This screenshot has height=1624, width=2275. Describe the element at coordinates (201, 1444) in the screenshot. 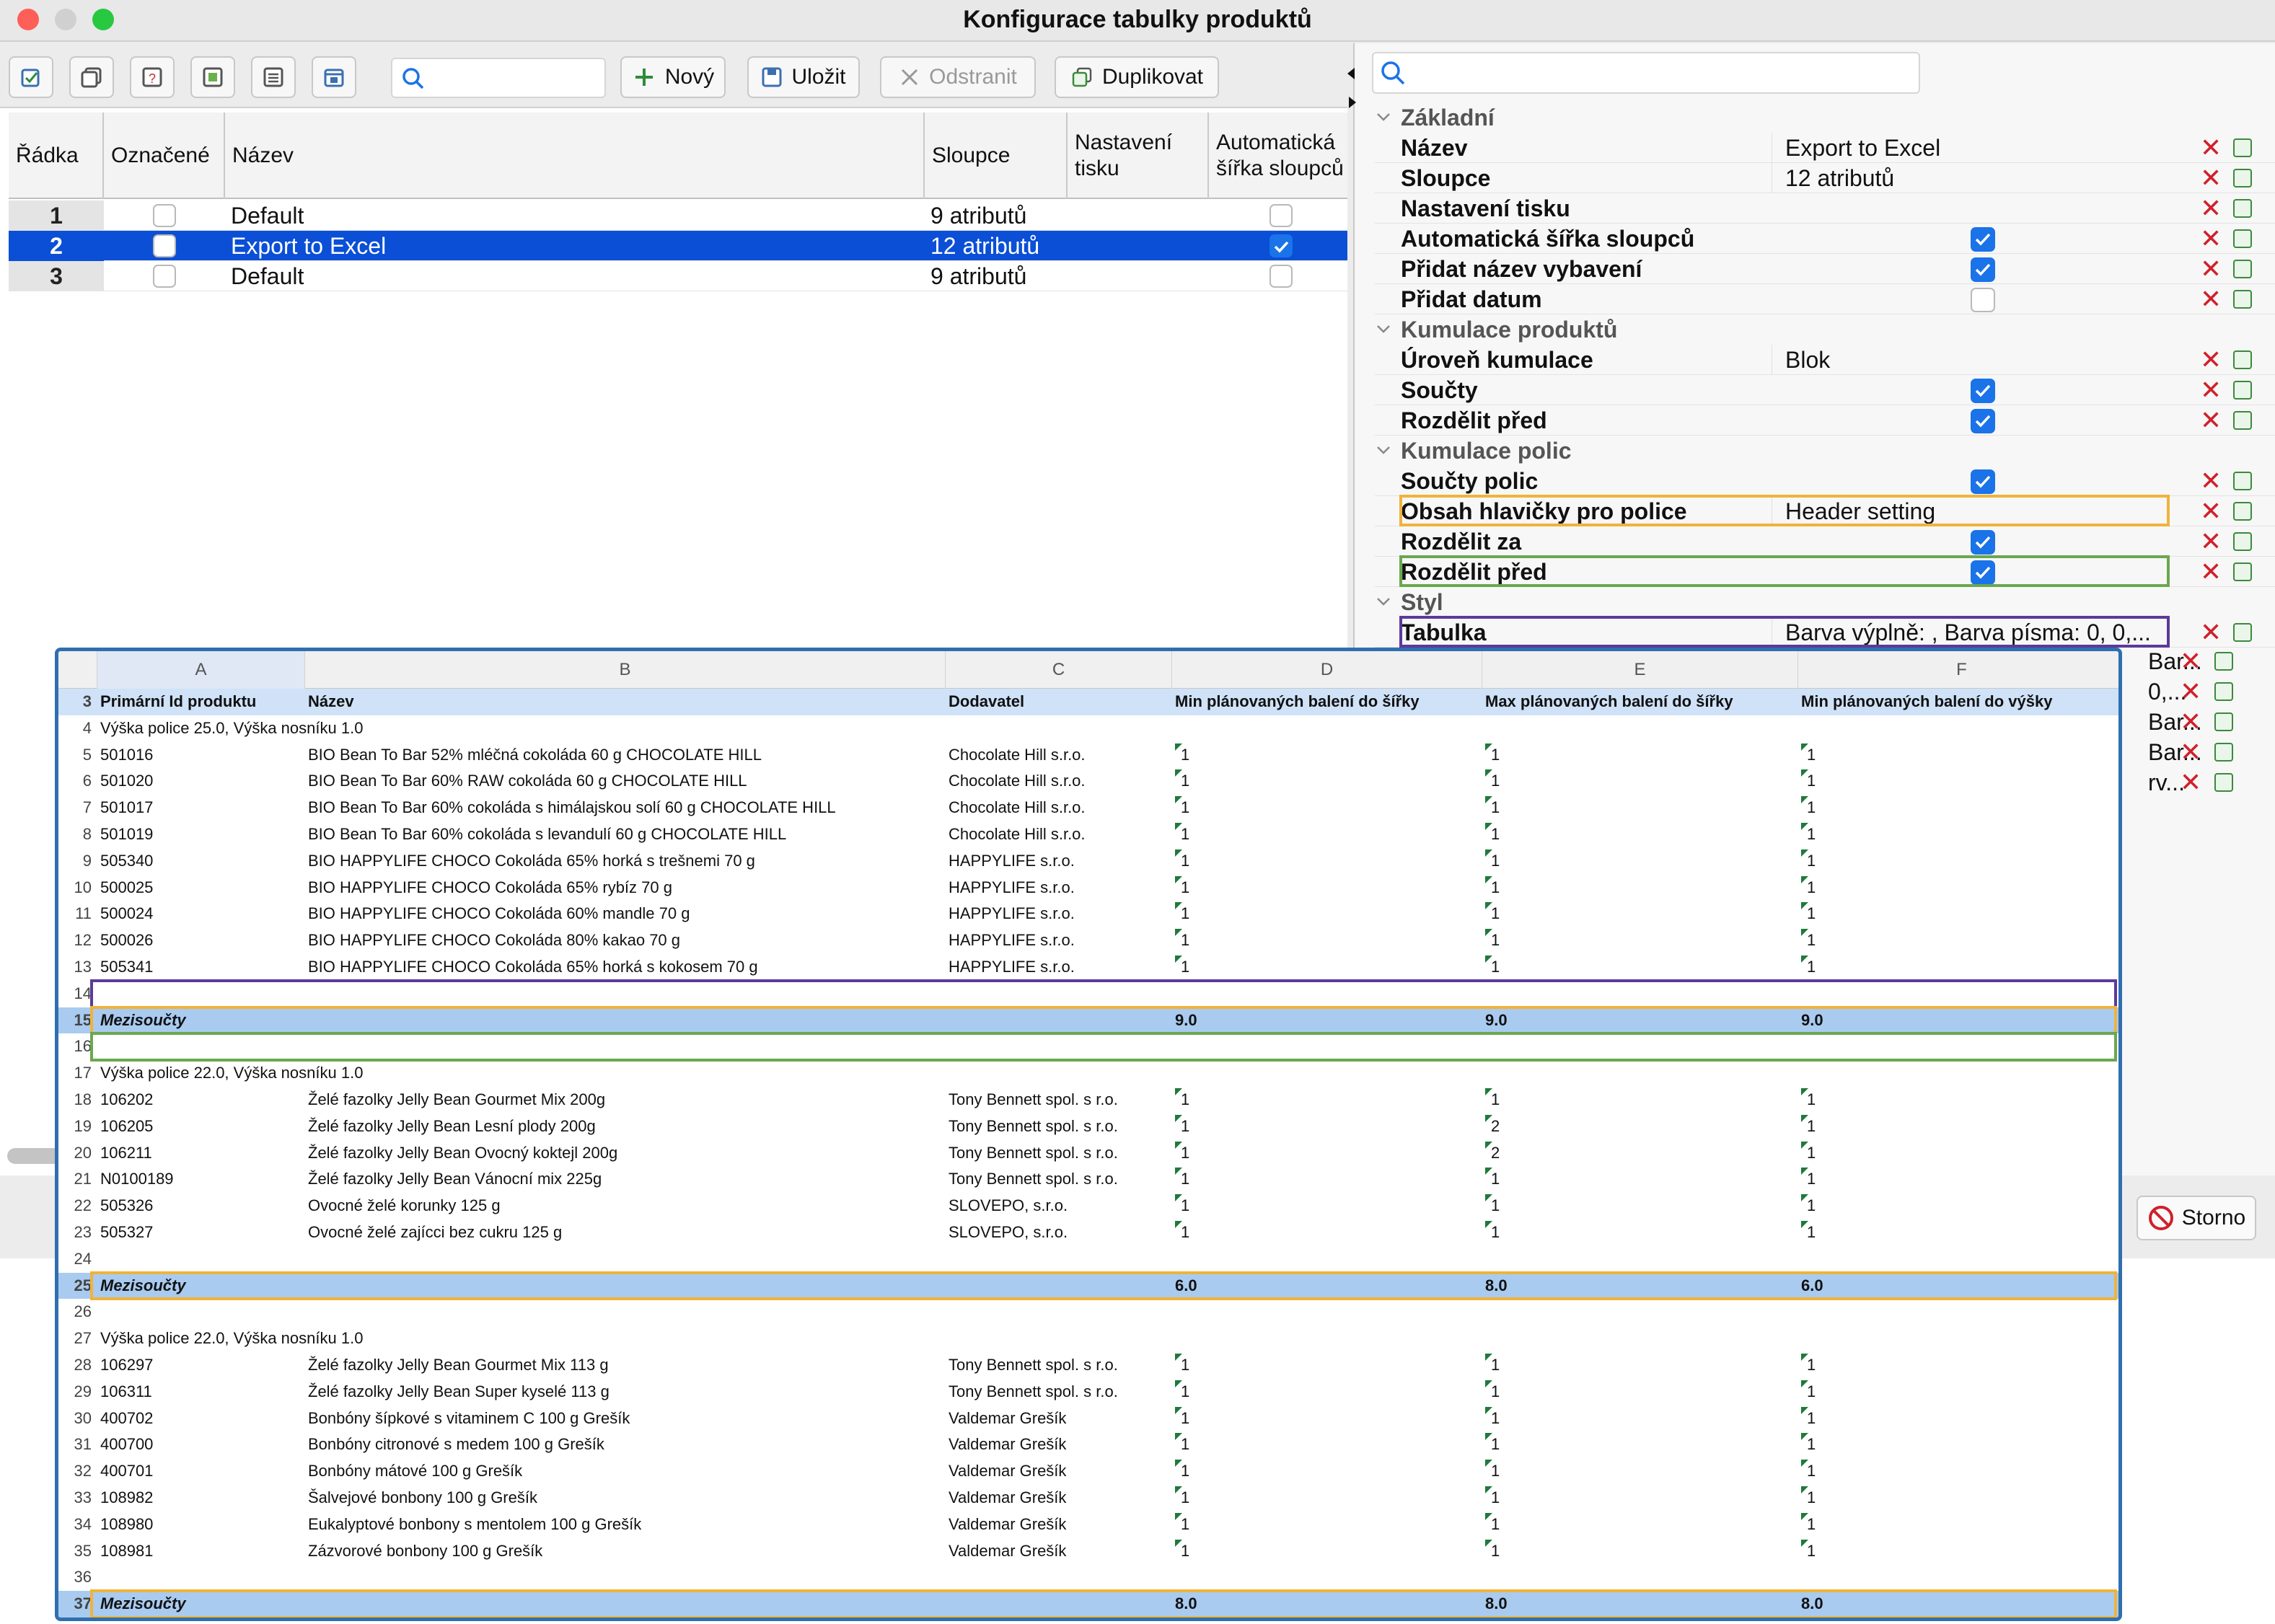

I see `cell-a: 400700` at that location.